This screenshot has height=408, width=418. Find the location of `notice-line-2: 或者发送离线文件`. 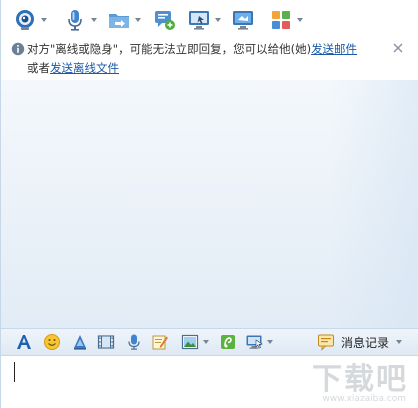

notice-line-2: 或者发送离线文件 is located at coordinates (73, 68).